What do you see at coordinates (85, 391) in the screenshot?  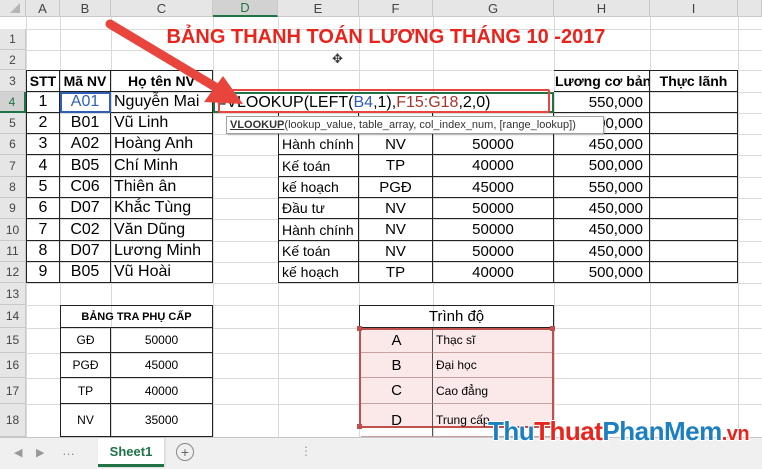 I see `phucap-key: TP` at bounding box center [85, 391].